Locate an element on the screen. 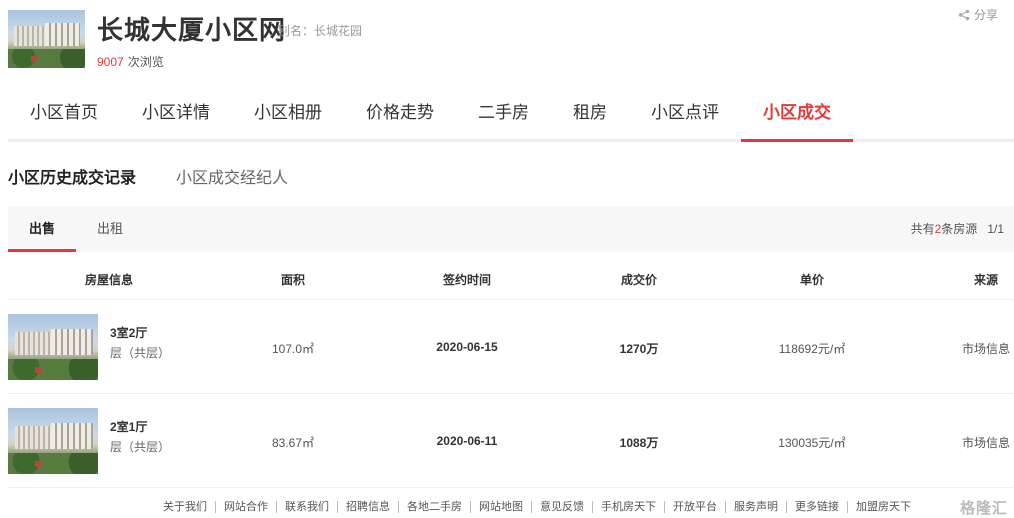 This screenshot has height=518, width=1014. footer-link-open-platform: 开放平台 is located at coordinates (694, 507).